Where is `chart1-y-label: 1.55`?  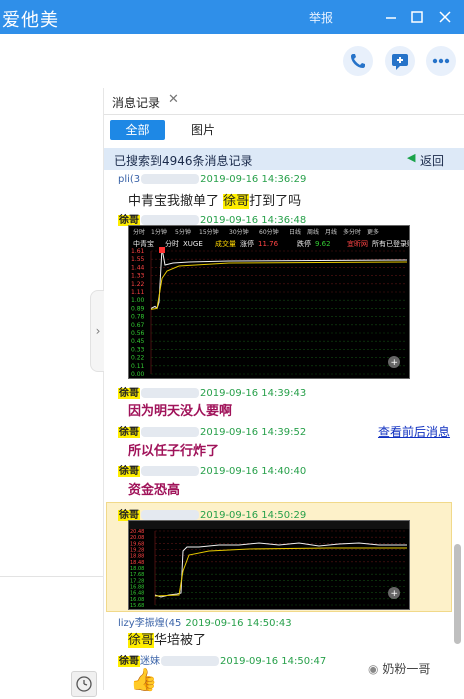 chart1-y-label: 1.55 is located at coordinates (138, 259).